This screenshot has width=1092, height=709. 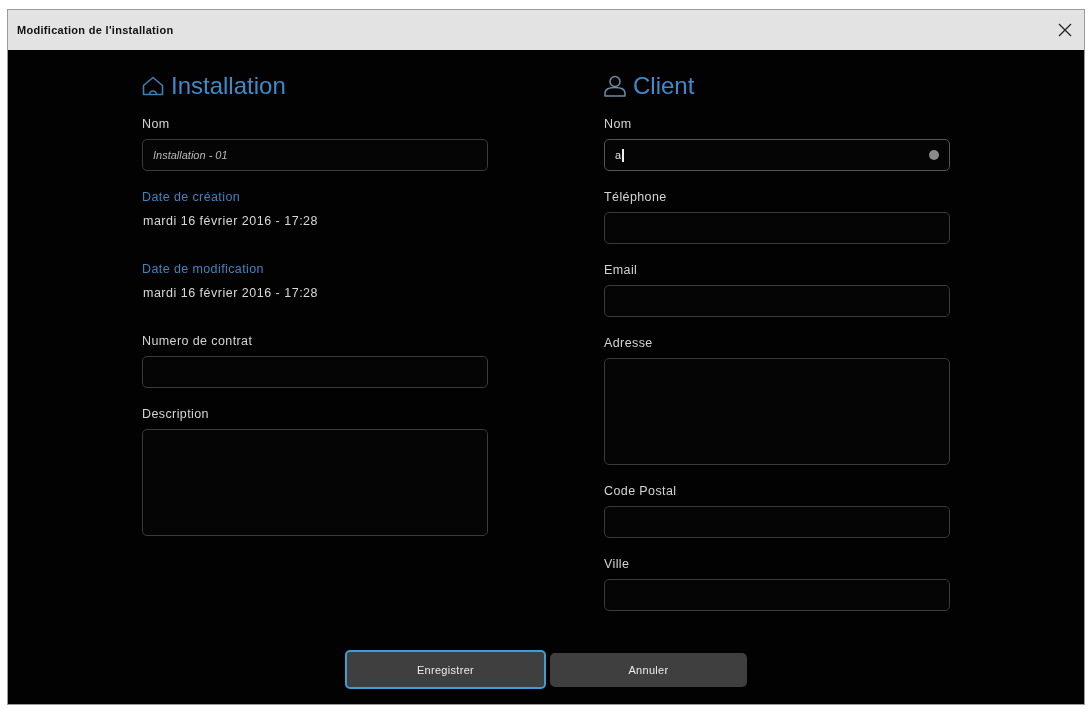 What do you see at coordinates (621, 270) in the screenshot?
I see `field-label: Email` at bounding box center [621, 270].